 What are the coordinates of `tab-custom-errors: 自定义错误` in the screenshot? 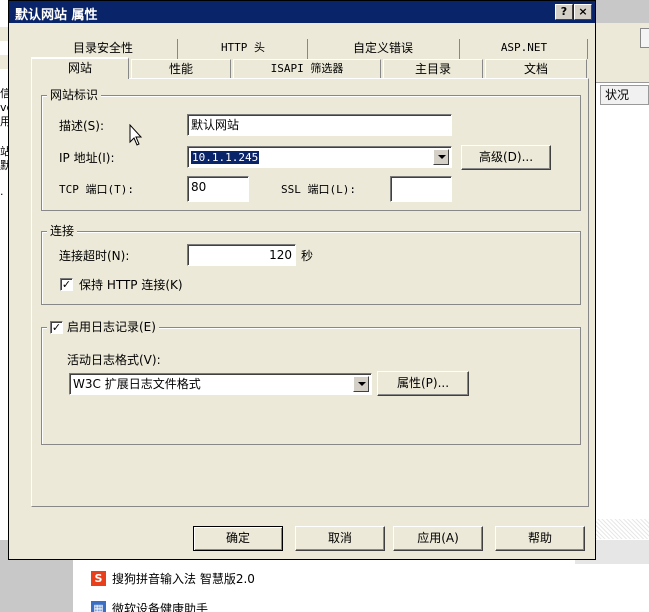 It's located at (383, 49).